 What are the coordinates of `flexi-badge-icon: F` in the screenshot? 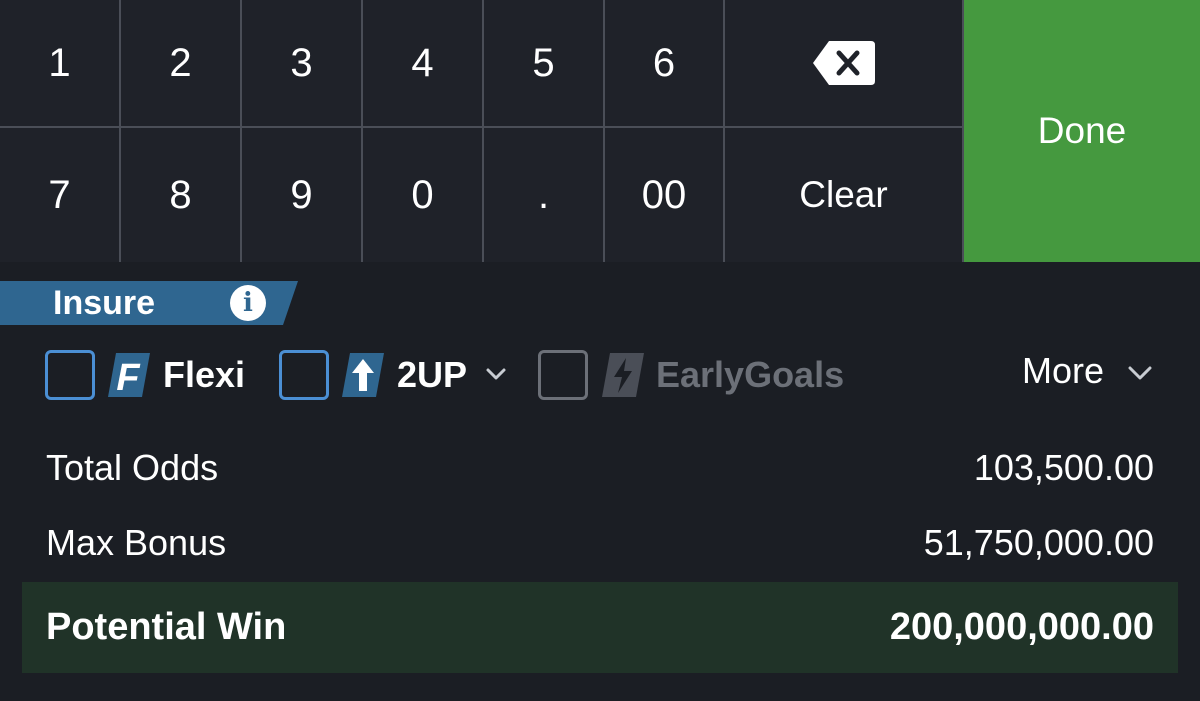 It's located at (129, 375).